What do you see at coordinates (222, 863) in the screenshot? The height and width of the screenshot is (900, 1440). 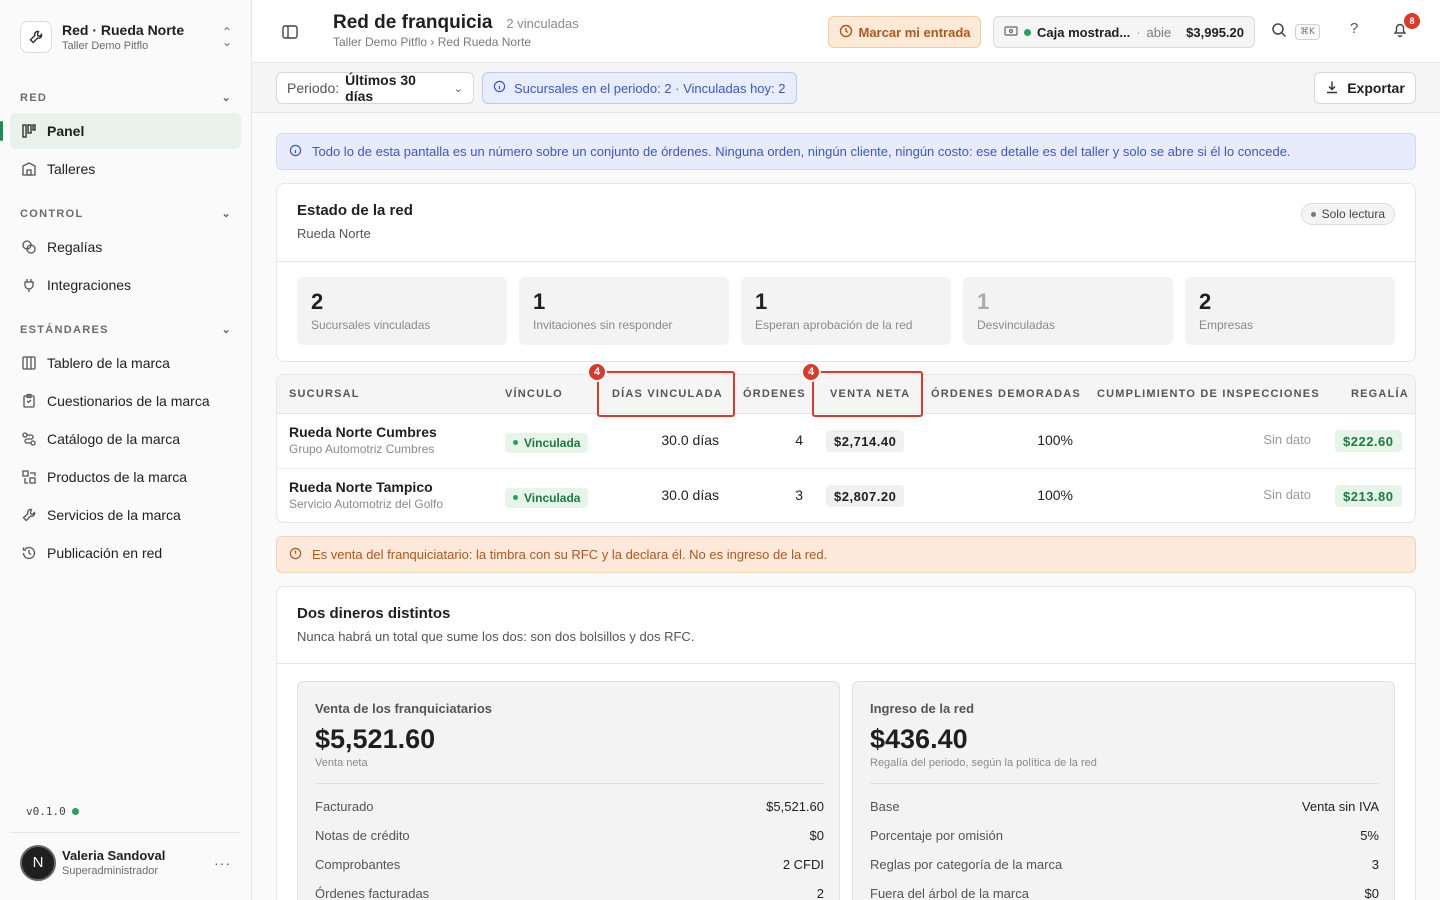 I see `more-horizontal-icon: ···` at bounding box center [222, 863].